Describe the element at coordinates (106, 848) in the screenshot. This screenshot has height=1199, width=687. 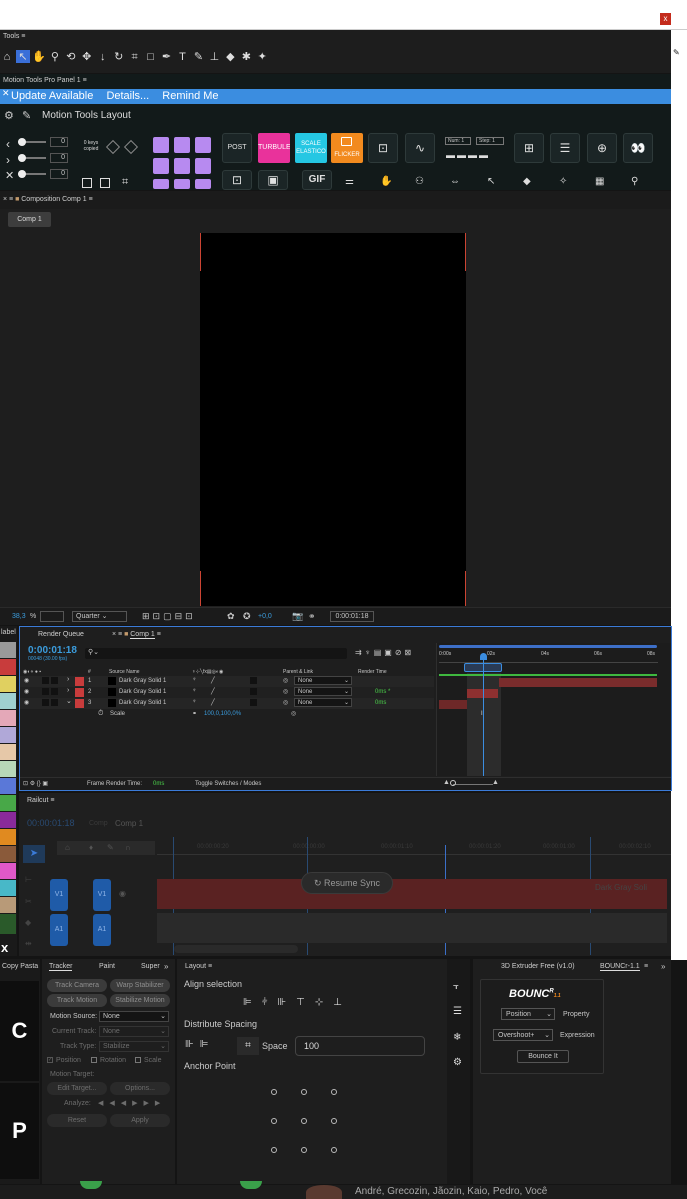
I see `railcut-toolbar: ⌂ ♦ ✎ ∩` at that location.